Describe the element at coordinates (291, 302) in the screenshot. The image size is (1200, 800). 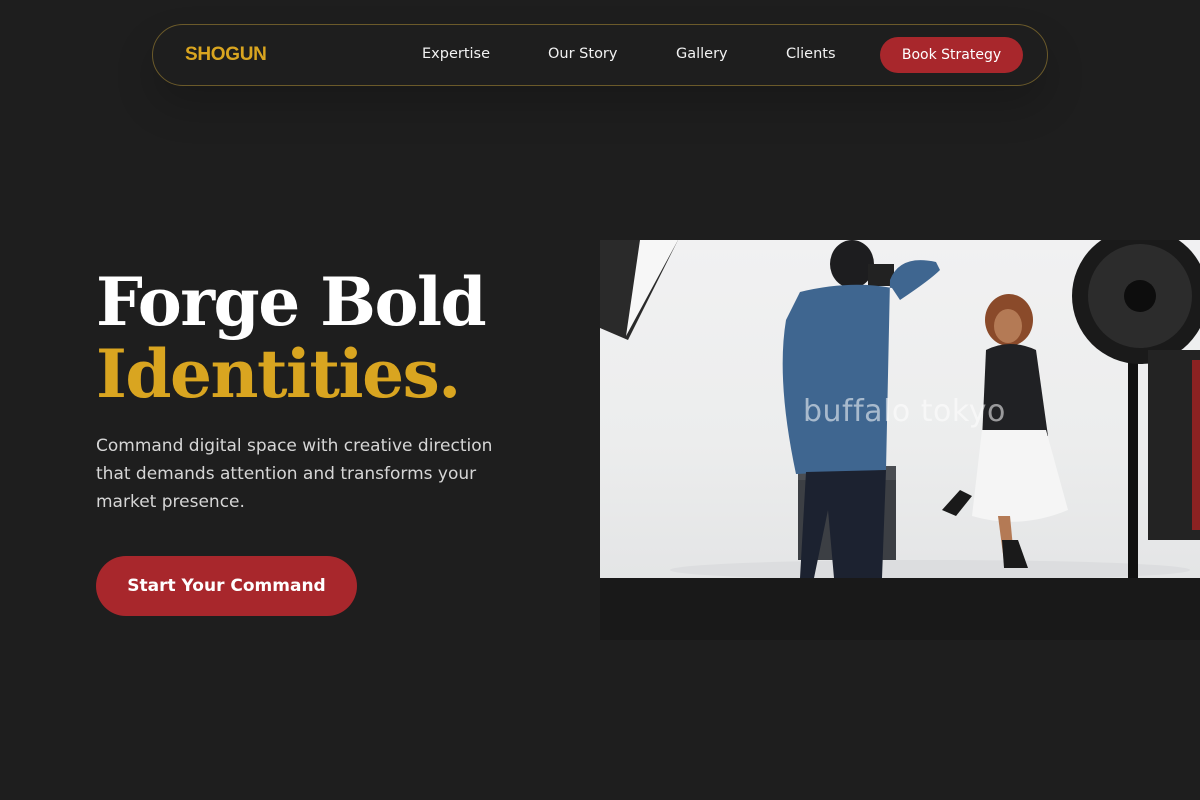
I see `hero-title-line-1: Forge Bold` at that location.